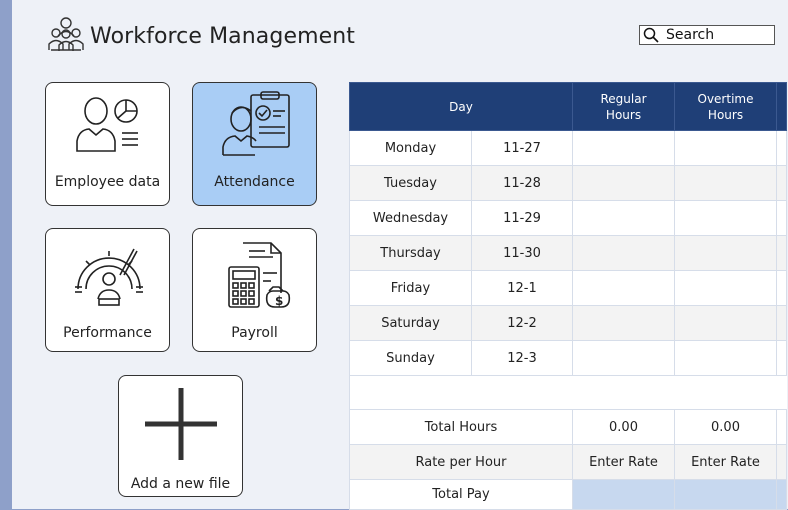  I want to click on total-hours-row: Total Hours 0.00 0.00, so click(568, 427).